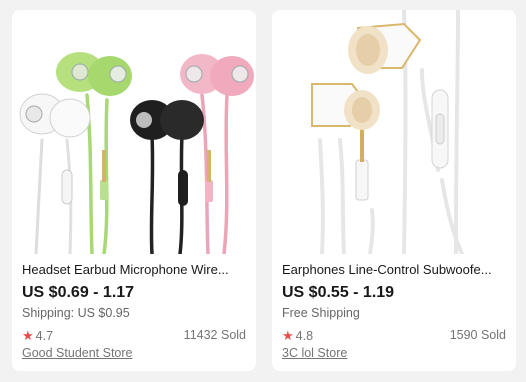 The image size is (526, 382). What do you see at coordinates (314, 353) in the screenshot?
I see `store-link: 3C lol Store` at bounding box center [314, 353].